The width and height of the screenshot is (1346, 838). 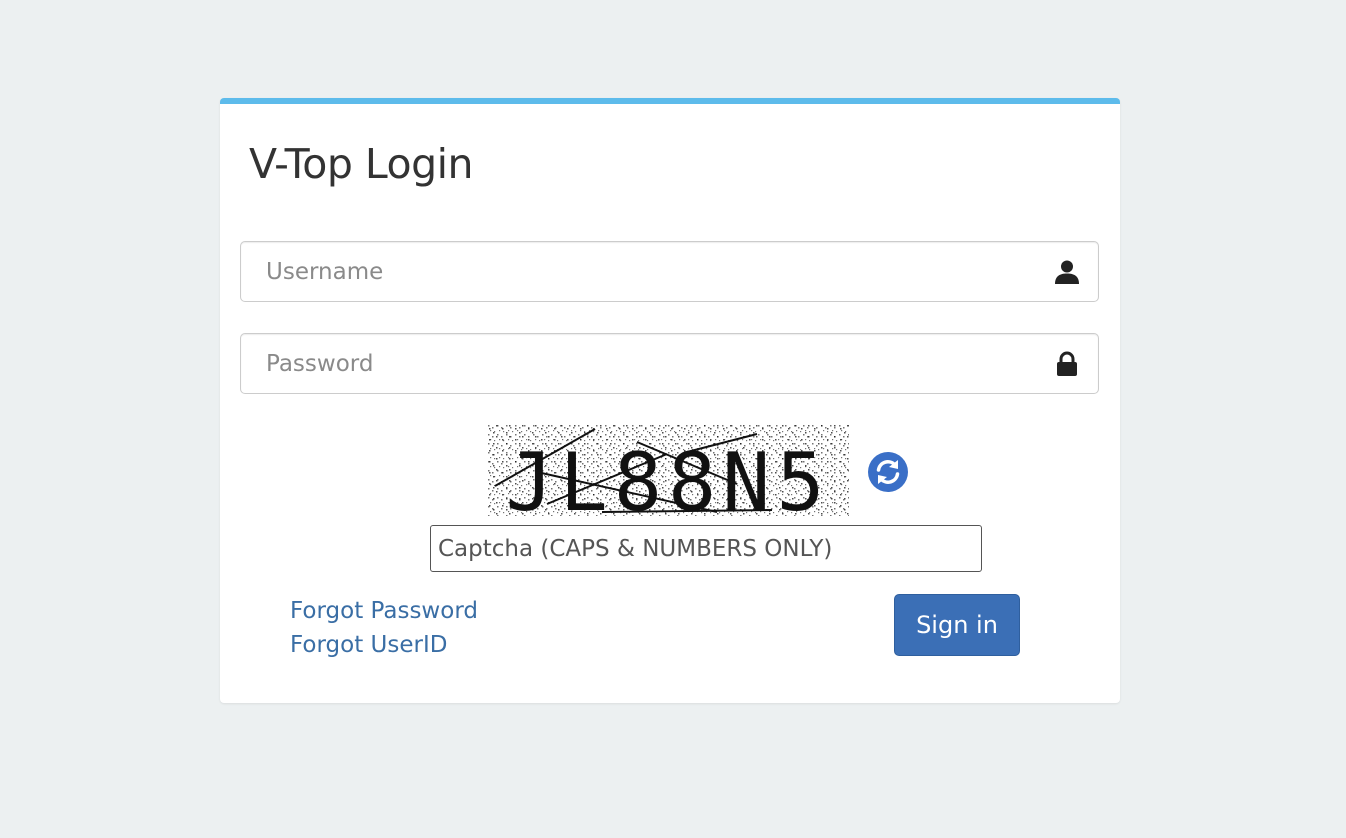 What do you see at coordinates (706, 548) in the screenshot?
I see `captcha-input` at bounding box center [706, 548].